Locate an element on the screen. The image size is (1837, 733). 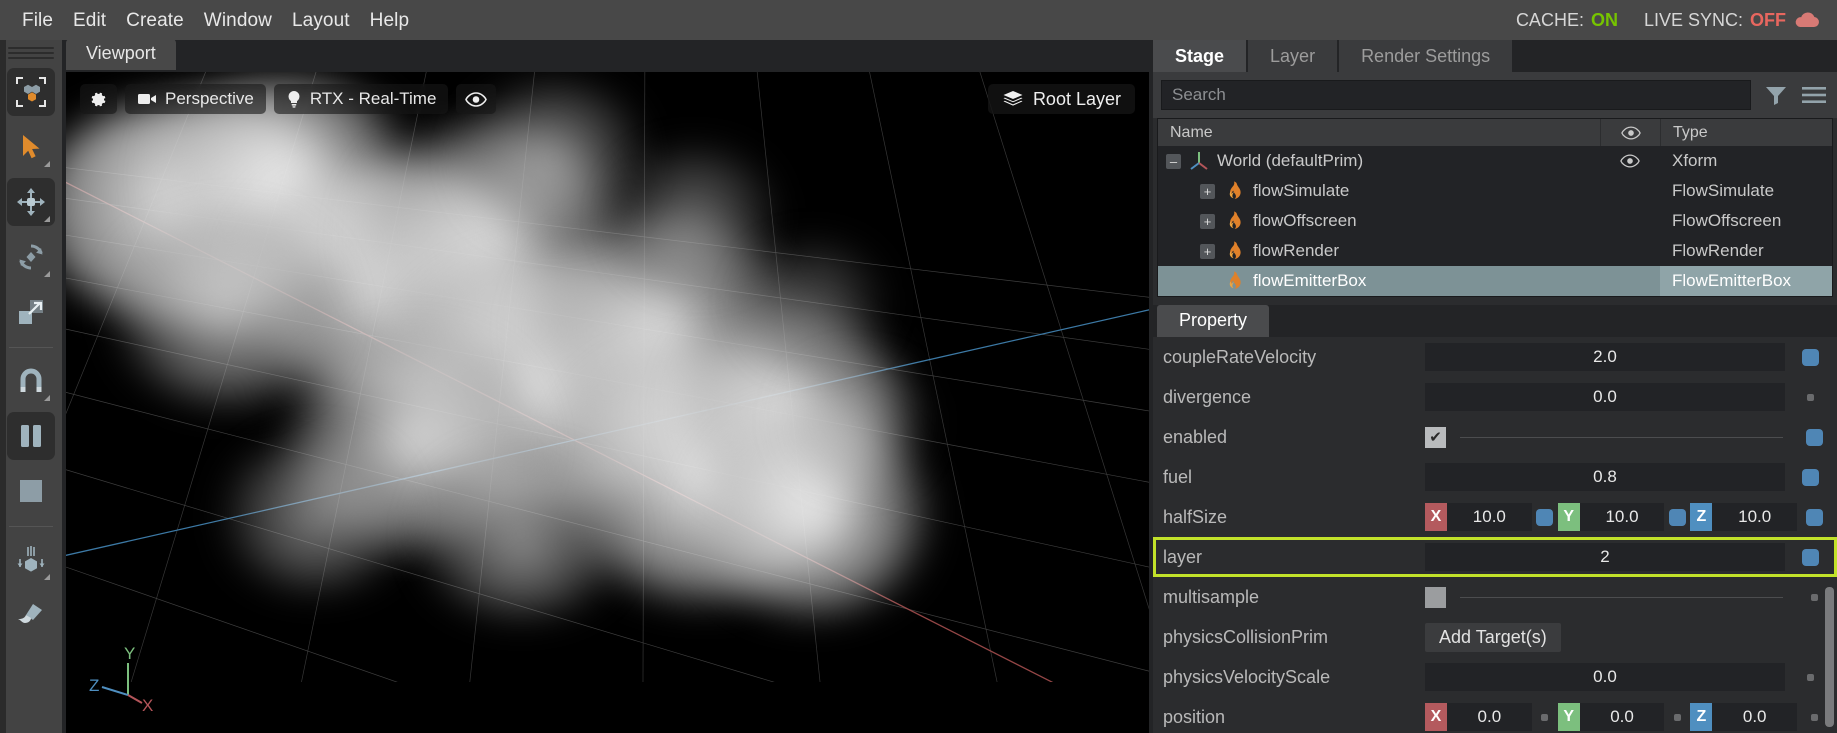
eye-icon is located at coordinates (1630, 161).